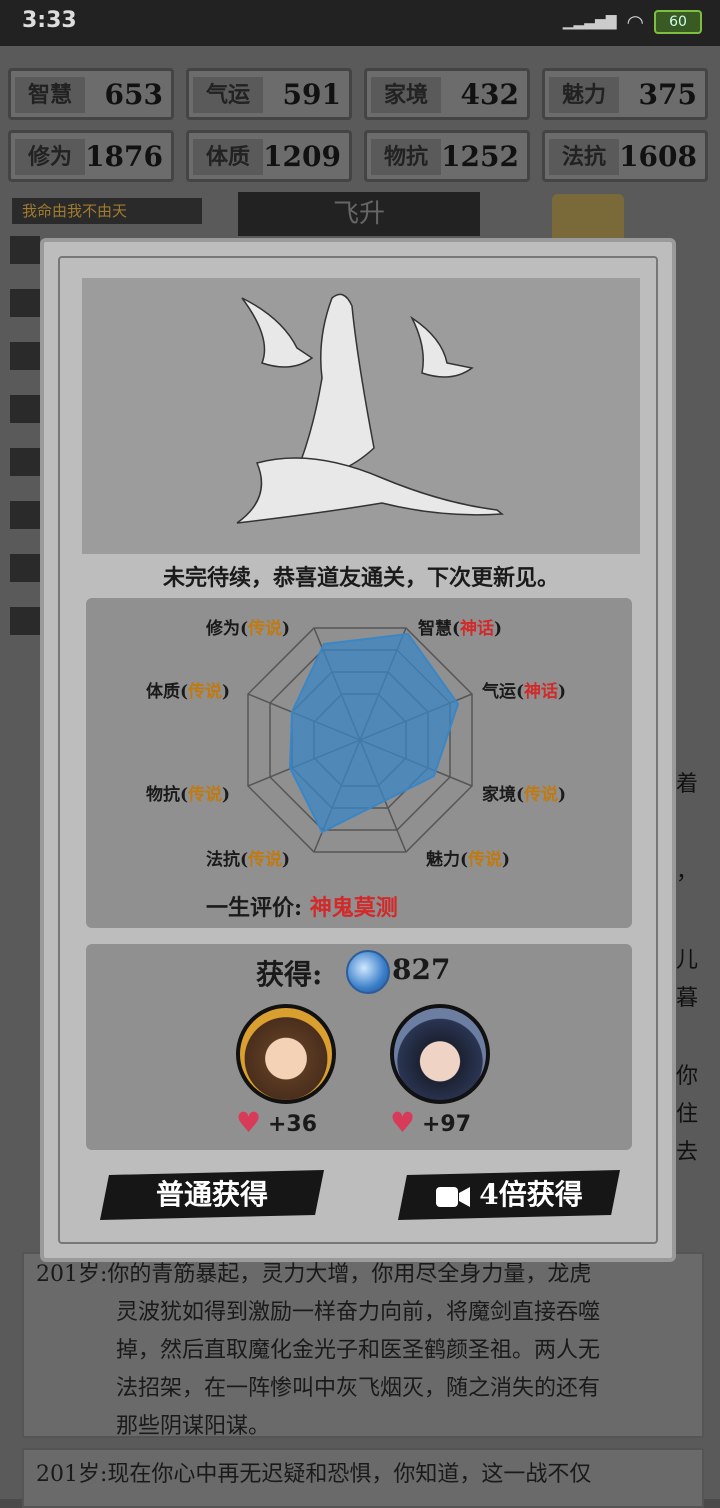  Describe the element at coordinates (421, 969) in the screenshot. I see `reward-amount: 827` at that location.